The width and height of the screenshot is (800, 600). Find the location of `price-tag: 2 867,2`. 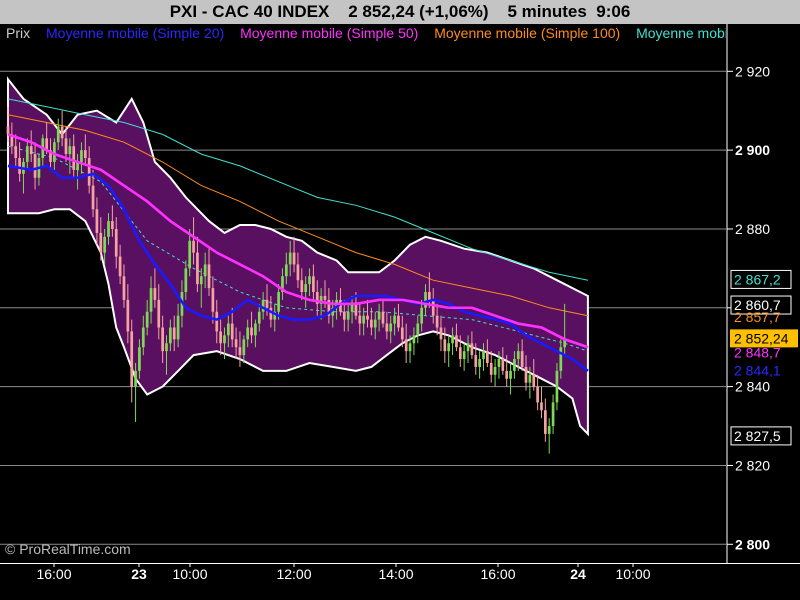

price-tag: 2 867,2 is located at coordinates (761, 279).